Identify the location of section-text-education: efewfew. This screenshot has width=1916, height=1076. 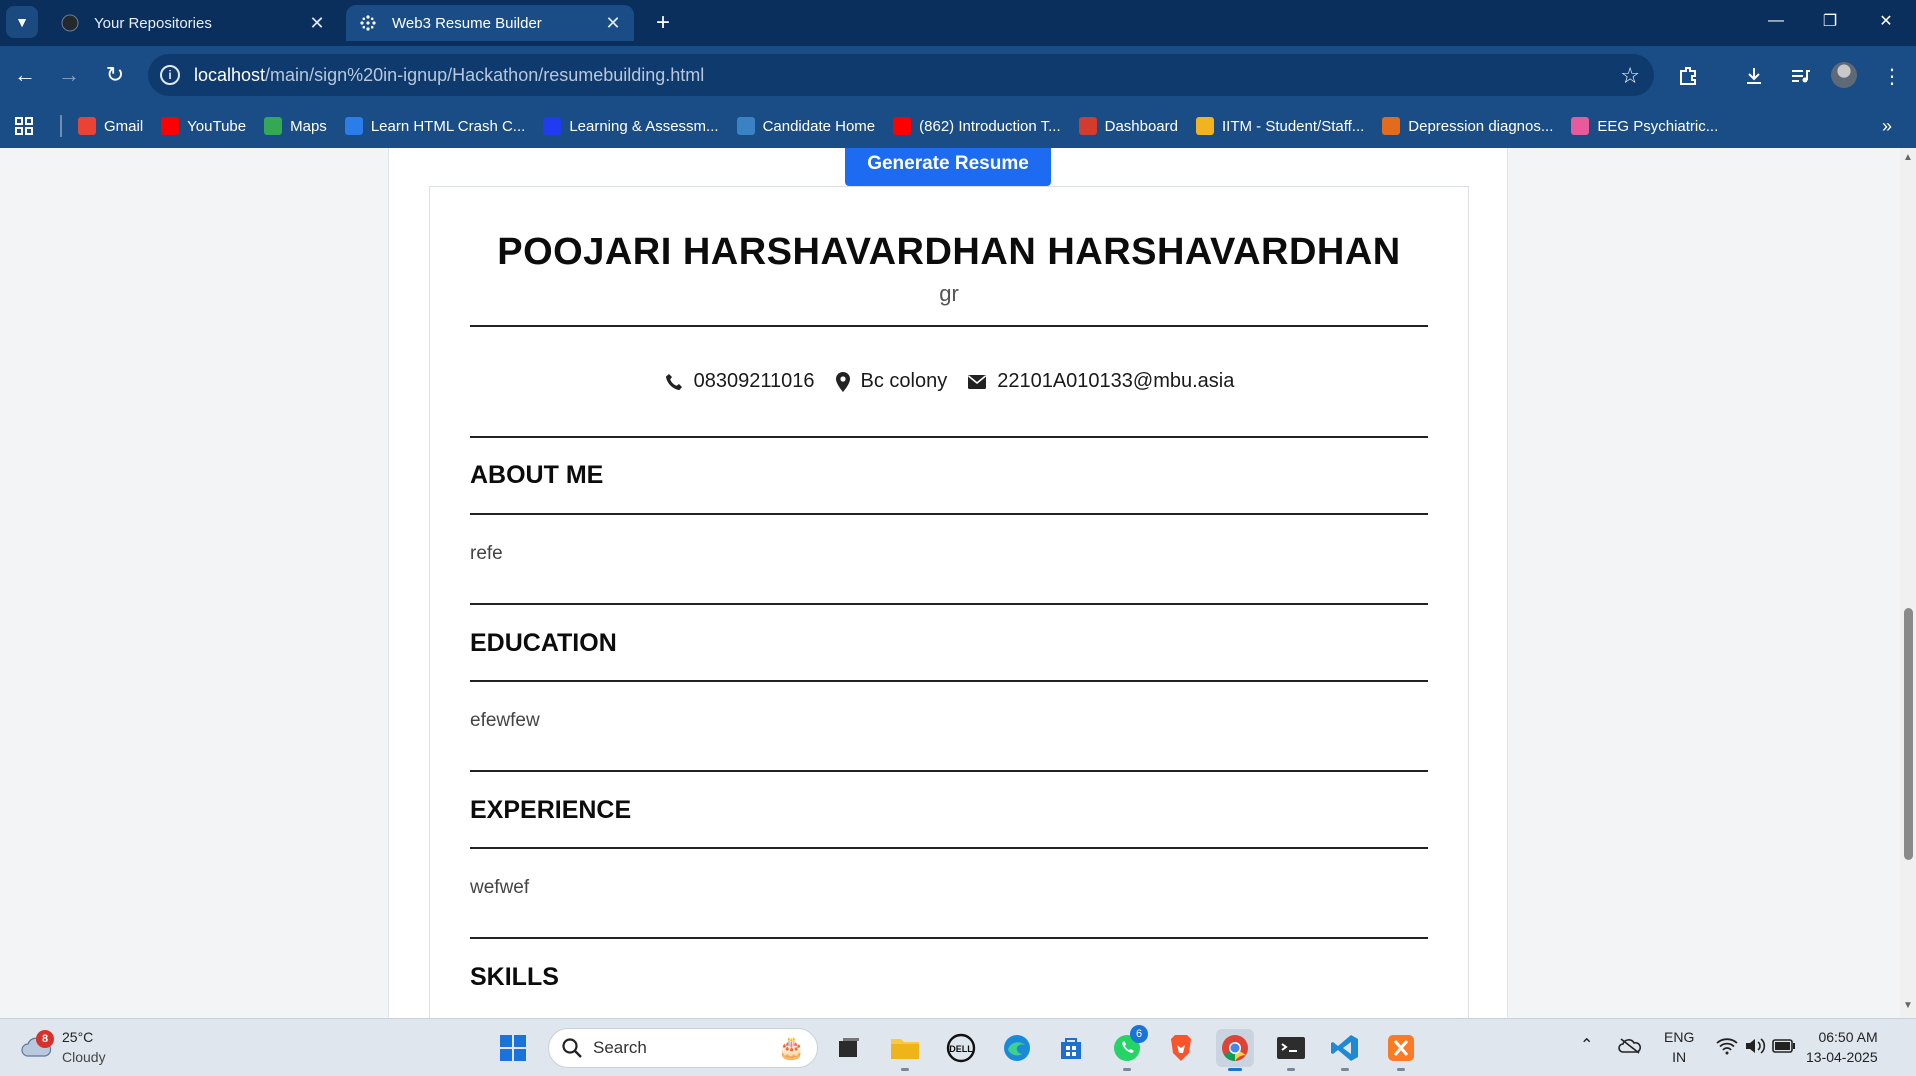
(505, 720).